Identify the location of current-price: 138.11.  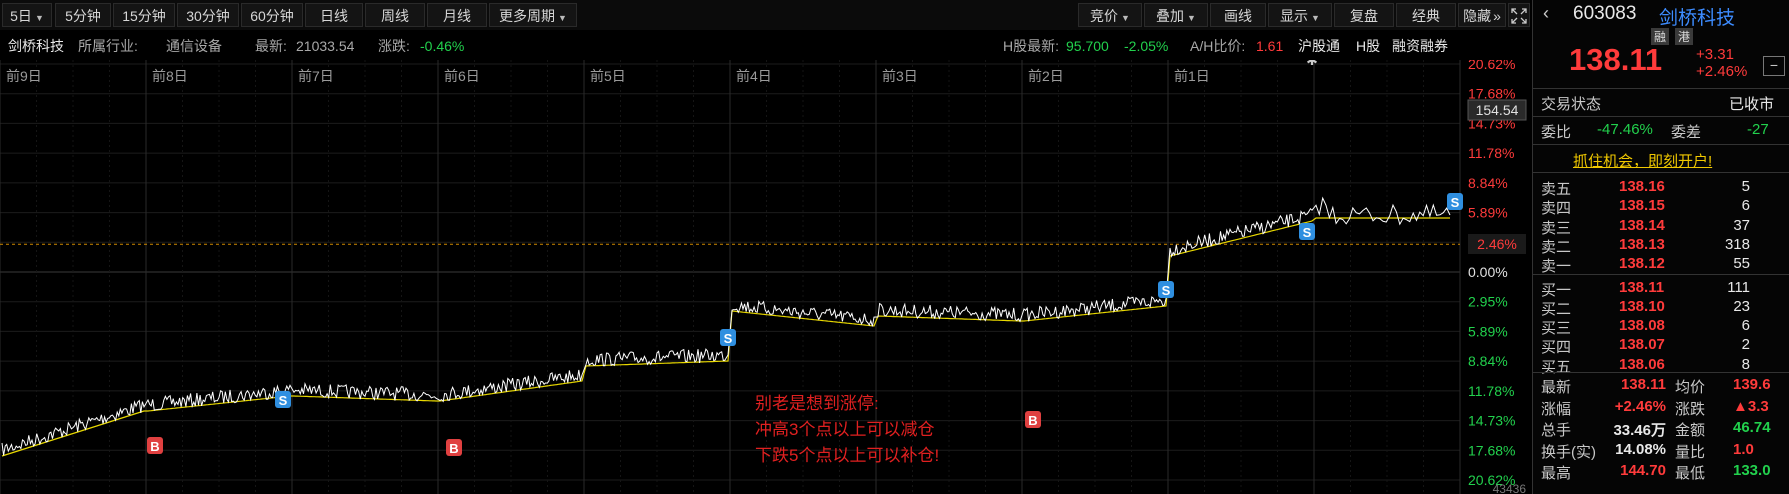
(1616, 59).